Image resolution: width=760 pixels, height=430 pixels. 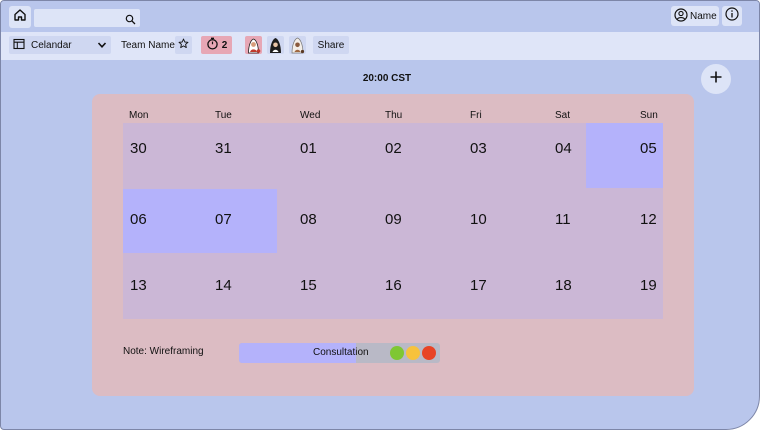 I want to click on home-button, so click(x=20, y=17).